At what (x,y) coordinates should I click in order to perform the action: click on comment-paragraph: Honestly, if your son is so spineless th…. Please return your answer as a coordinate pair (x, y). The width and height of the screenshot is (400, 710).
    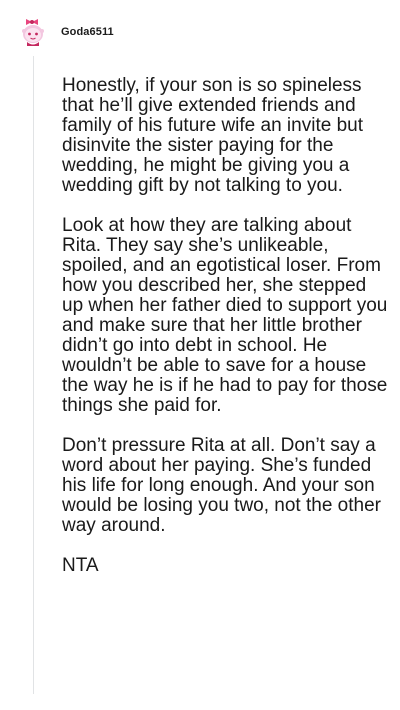
    Looking at the image, I should click on (212, 135).